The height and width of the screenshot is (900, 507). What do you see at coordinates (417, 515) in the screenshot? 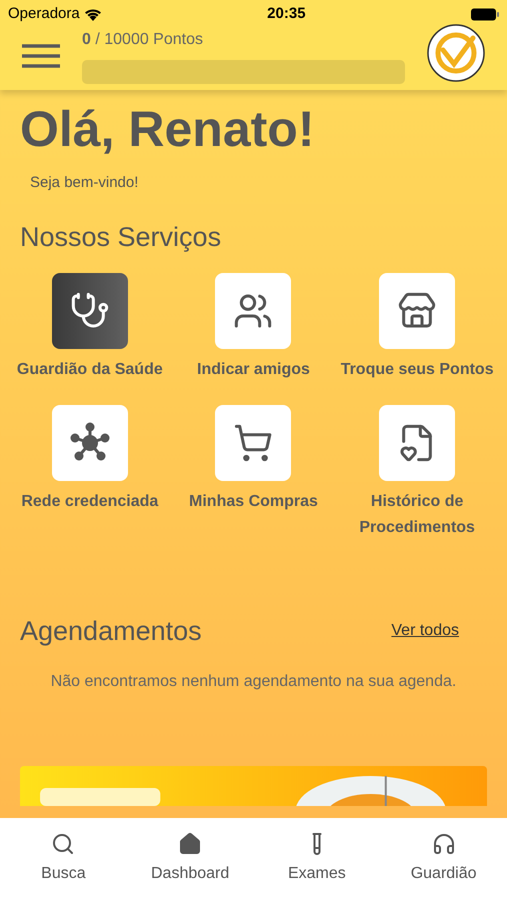
I see `service-label: Histórico de Procedimentos` at bounding box center [417, 515].